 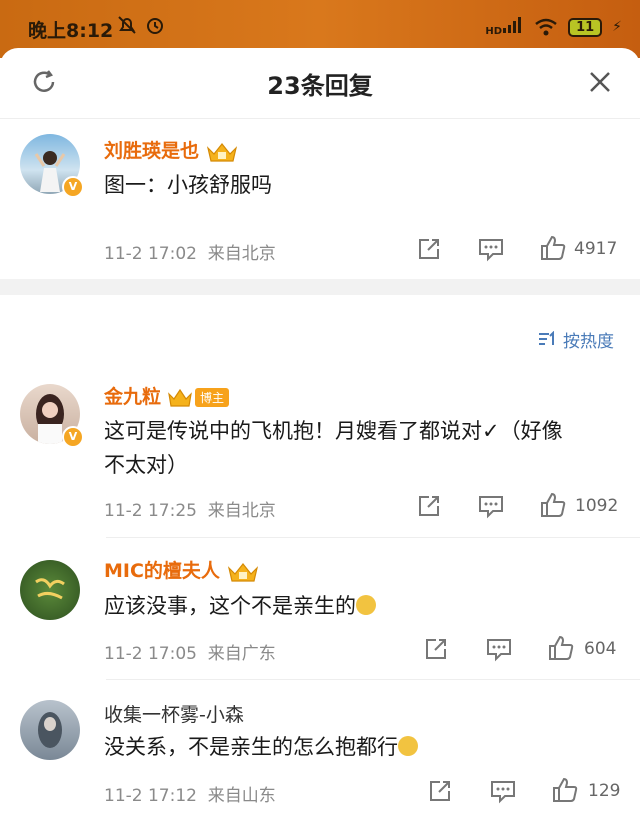 What do you see at coordinates (600, 649) in the screenshot?
I see `like-count: 604` at bounding box center [600, 649].